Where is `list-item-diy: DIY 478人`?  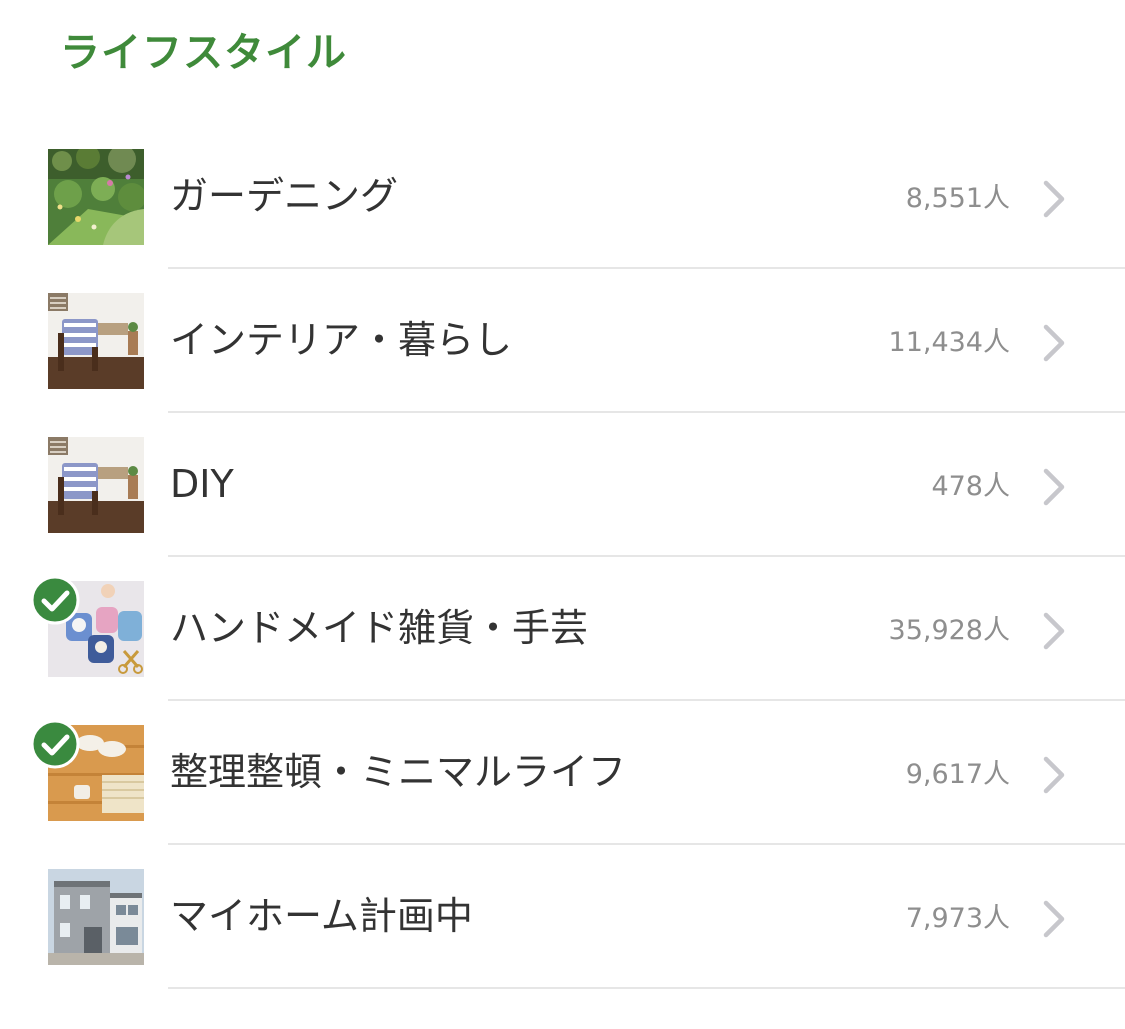 list-item-diy: DIY 478人 is located at coordinates (562, 485).